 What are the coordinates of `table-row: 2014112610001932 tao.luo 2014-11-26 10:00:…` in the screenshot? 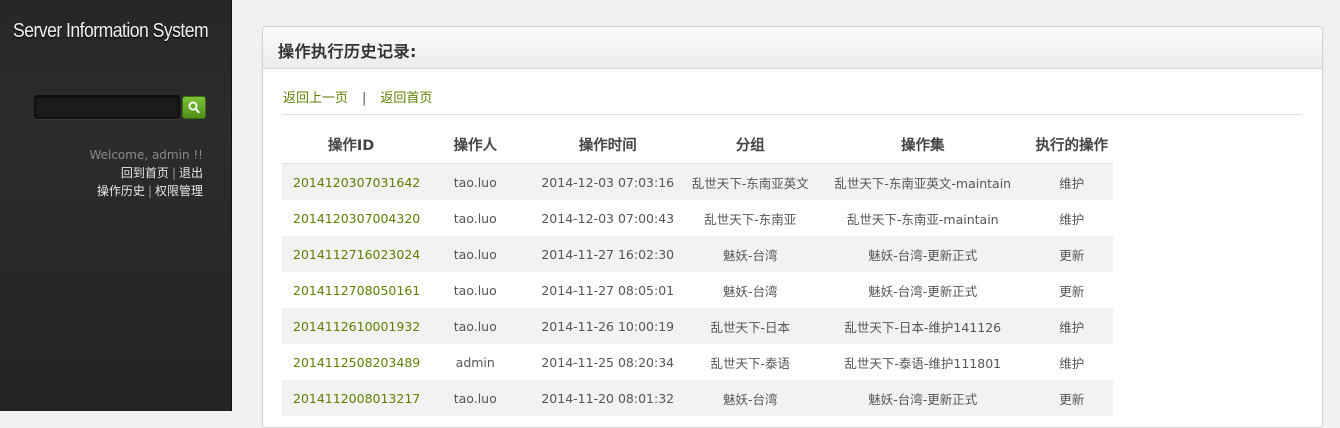 It's located at (698, 326).